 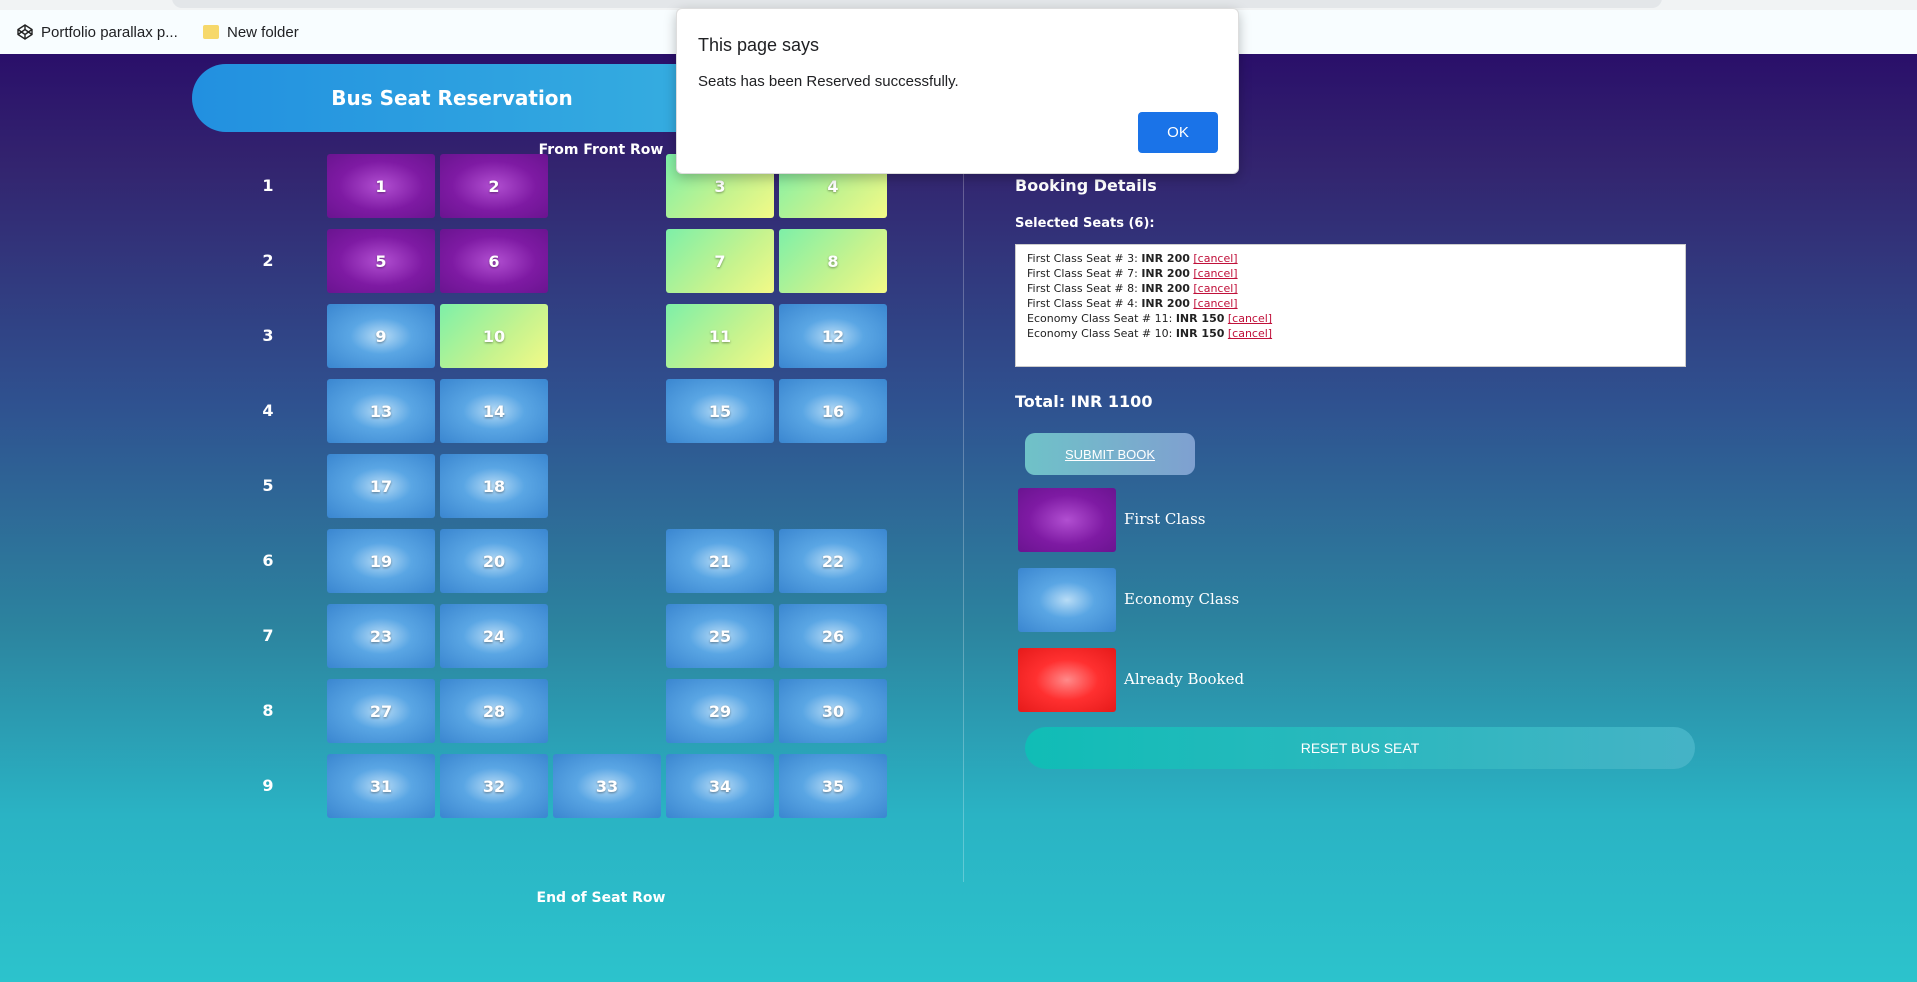 What do you see at coordinates (1350, 288) in the screenshot?
I see `selected-seat-item: First Class Seat # 8: INR 200 [cancel]` at bounding box center [1350, 288].